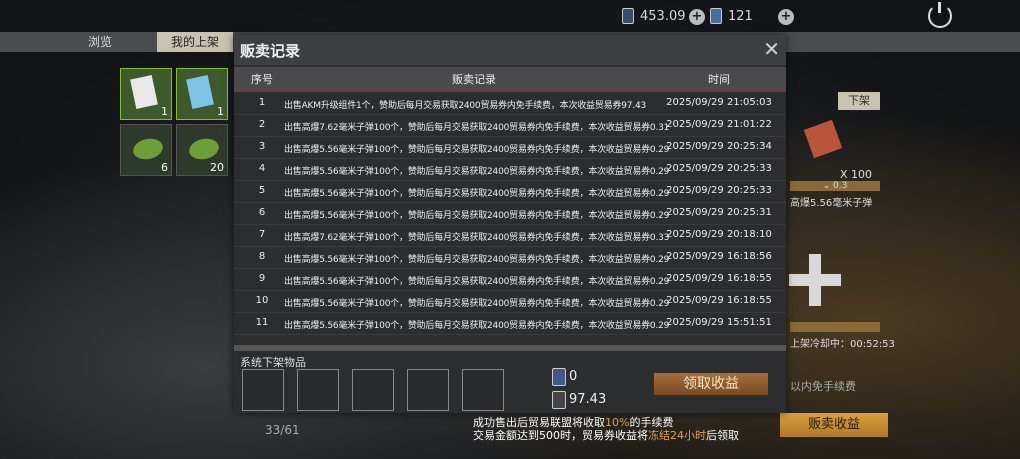 The image size is (1020, 459). What do you see at coordinates (856, 174) in the screenshot?
I see `listing-quantity: X 100` at bounding box center [856, 174].